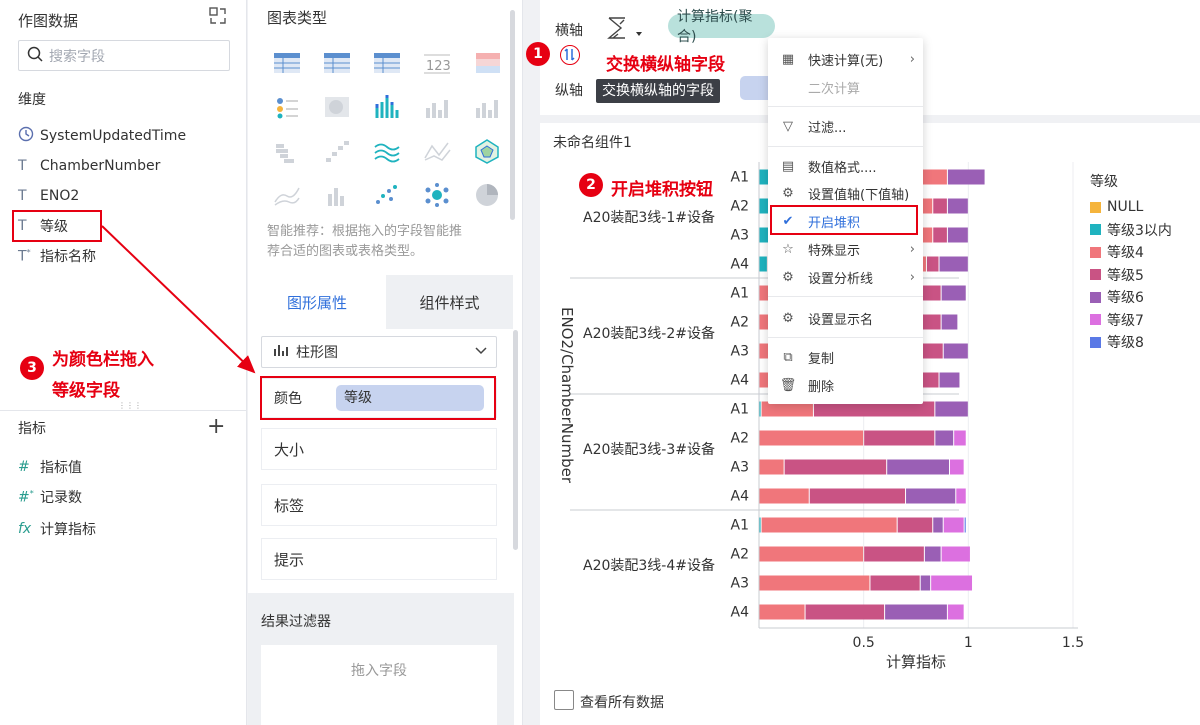 This screenshot has width=1200, height=725. Describe the element at coordinates (845, 357) in the screenshot. I see `menu-item-copy: ⧉ 复制` at that location.